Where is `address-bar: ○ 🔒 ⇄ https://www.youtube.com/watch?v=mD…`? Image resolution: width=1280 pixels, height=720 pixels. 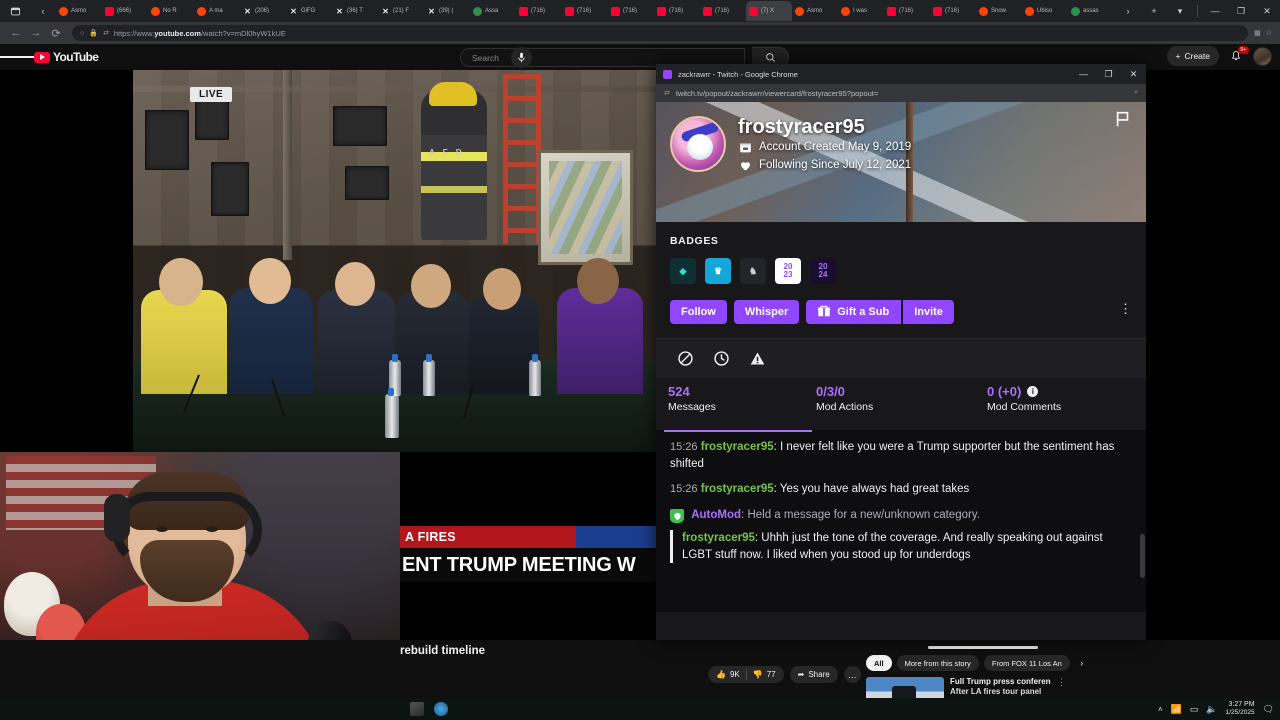 address-bar: ○ 🔒 ⇄ https://www.youtube.com/watch?v=mD… is located at coordinates (660, 33).